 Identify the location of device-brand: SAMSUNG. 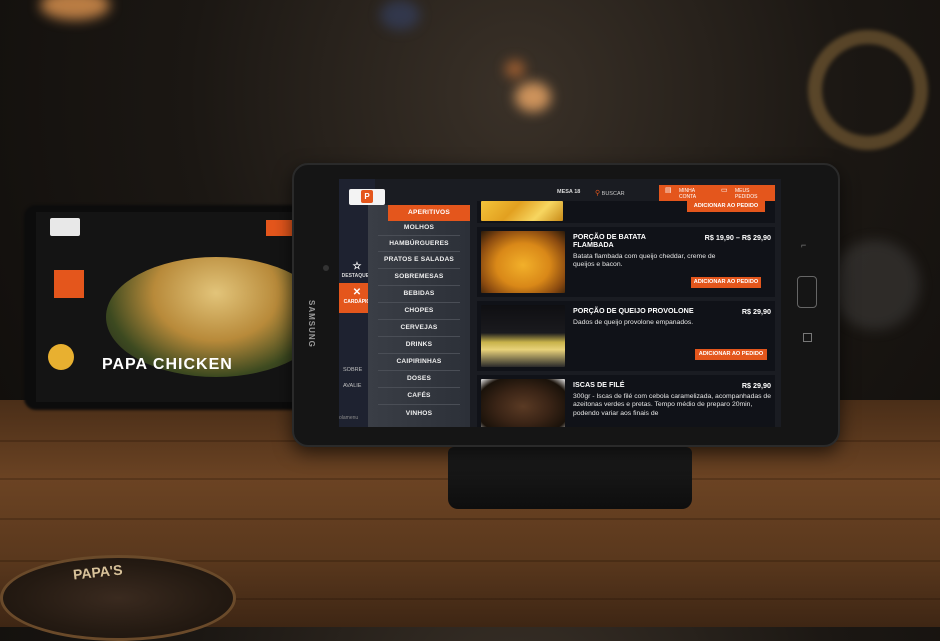
(311, 324).